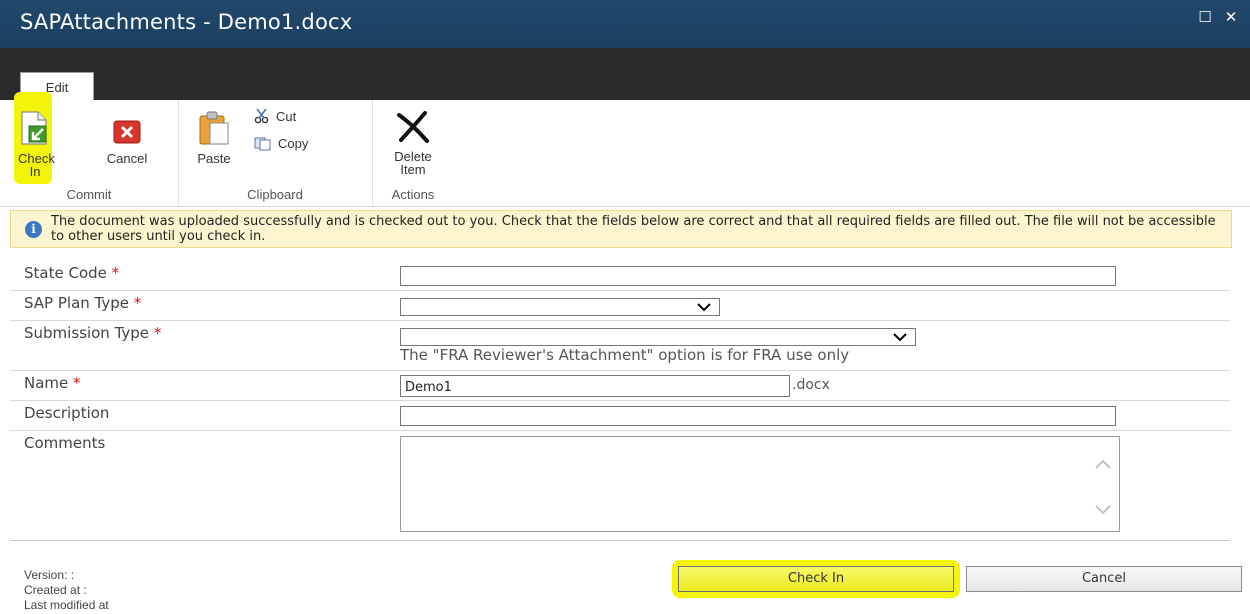  I want to click on version-info: Version: :, so click(49, 575).